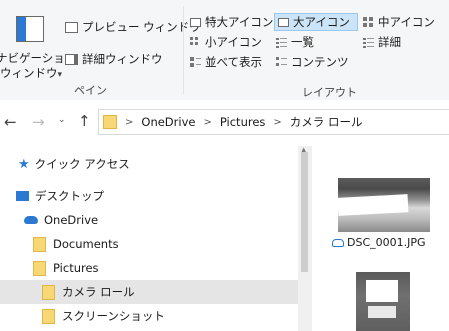 The image size is (449, 331). I want to click on details-pane-button: 詳細ウィンドウ, so click(114, 59).